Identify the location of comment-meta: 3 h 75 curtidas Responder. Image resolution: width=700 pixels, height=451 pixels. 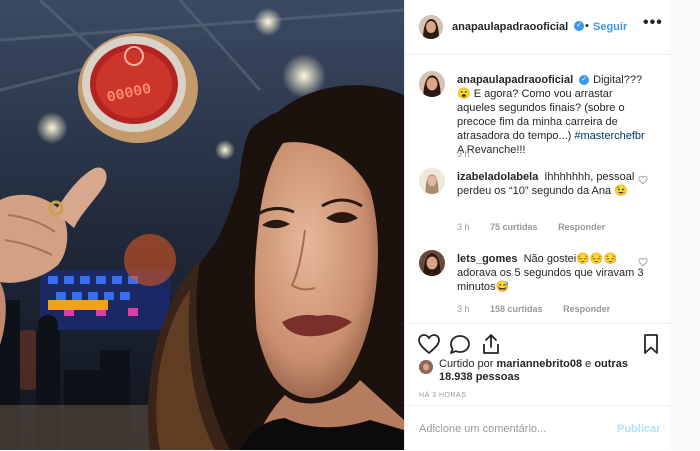
(540, 227).